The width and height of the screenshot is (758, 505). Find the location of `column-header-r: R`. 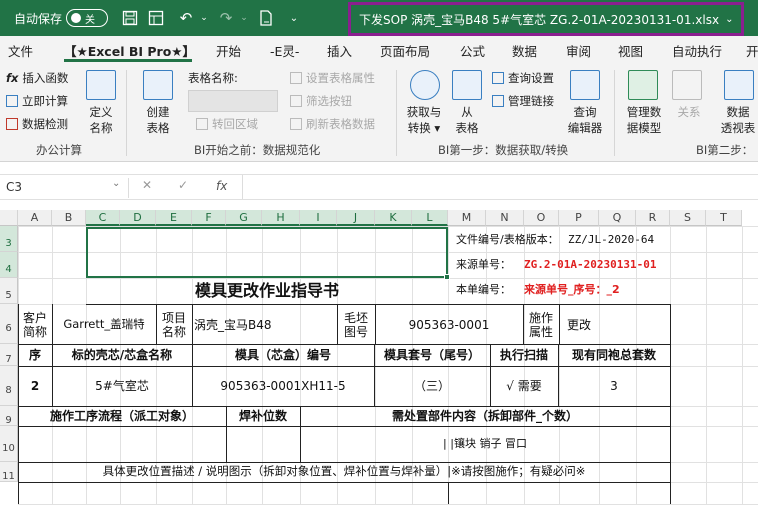

column-header-r: R is located at coordinates (653, 218).